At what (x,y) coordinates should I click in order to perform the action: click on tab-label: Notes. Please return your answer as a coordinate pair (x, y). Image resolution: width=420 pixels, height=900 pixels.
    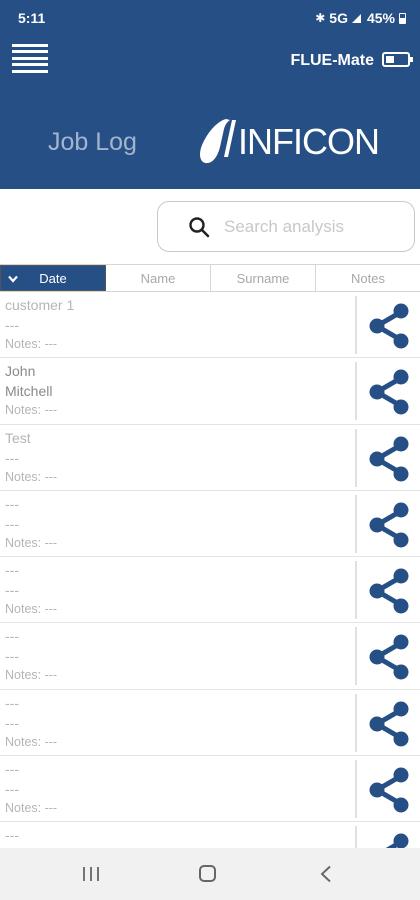
    Looking at the image, I should click on (368, 278).